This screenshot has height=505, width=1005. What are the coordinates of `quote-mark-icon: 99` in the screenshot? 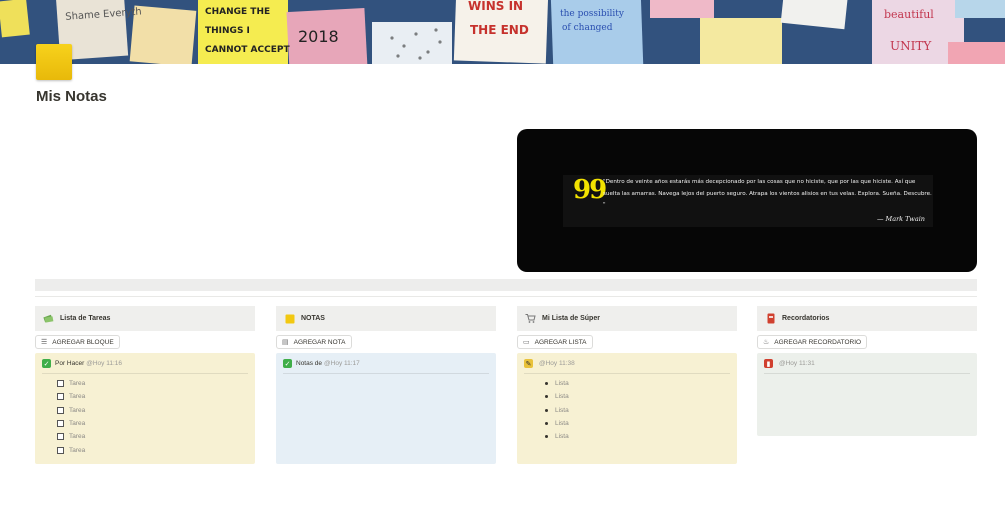 It's located at (590, 190).